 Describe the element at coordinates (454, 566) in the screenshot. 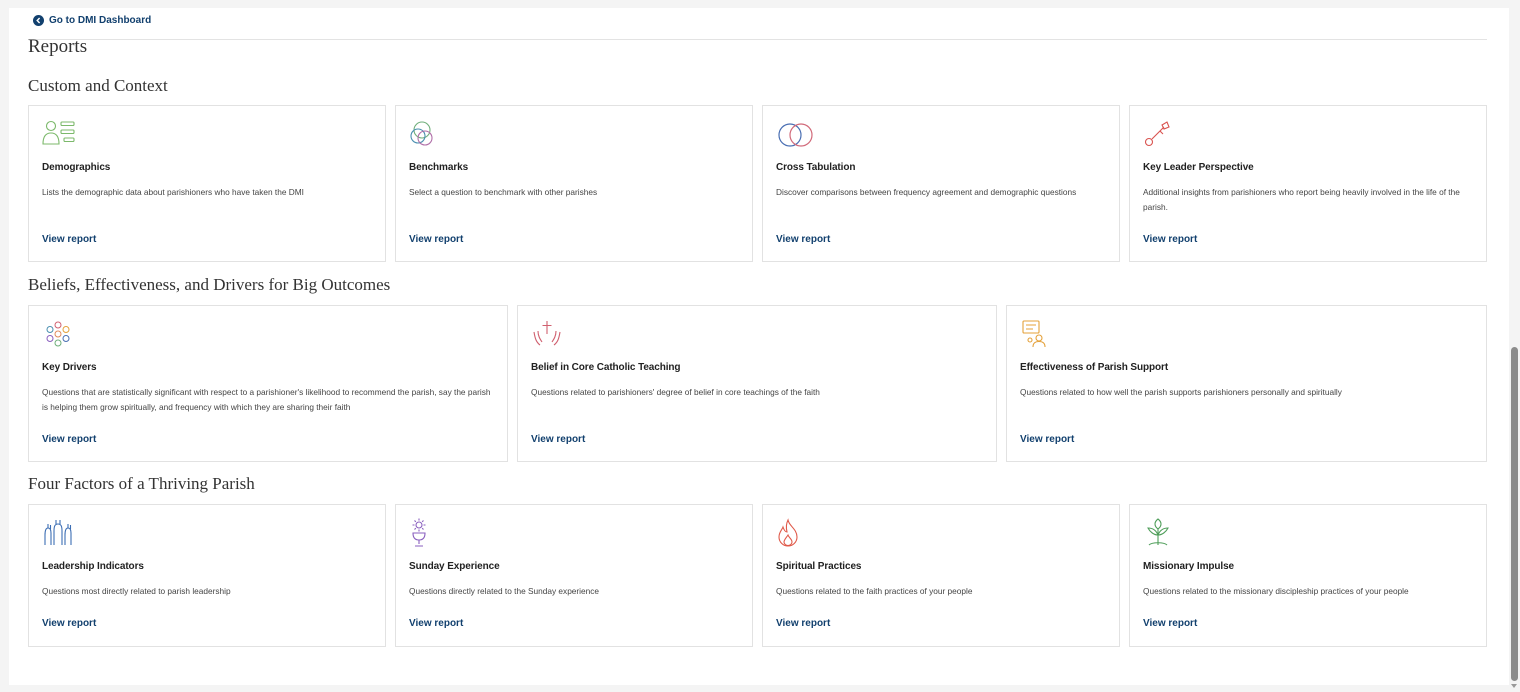

I see `card-title: Sunday Experience` at that location.